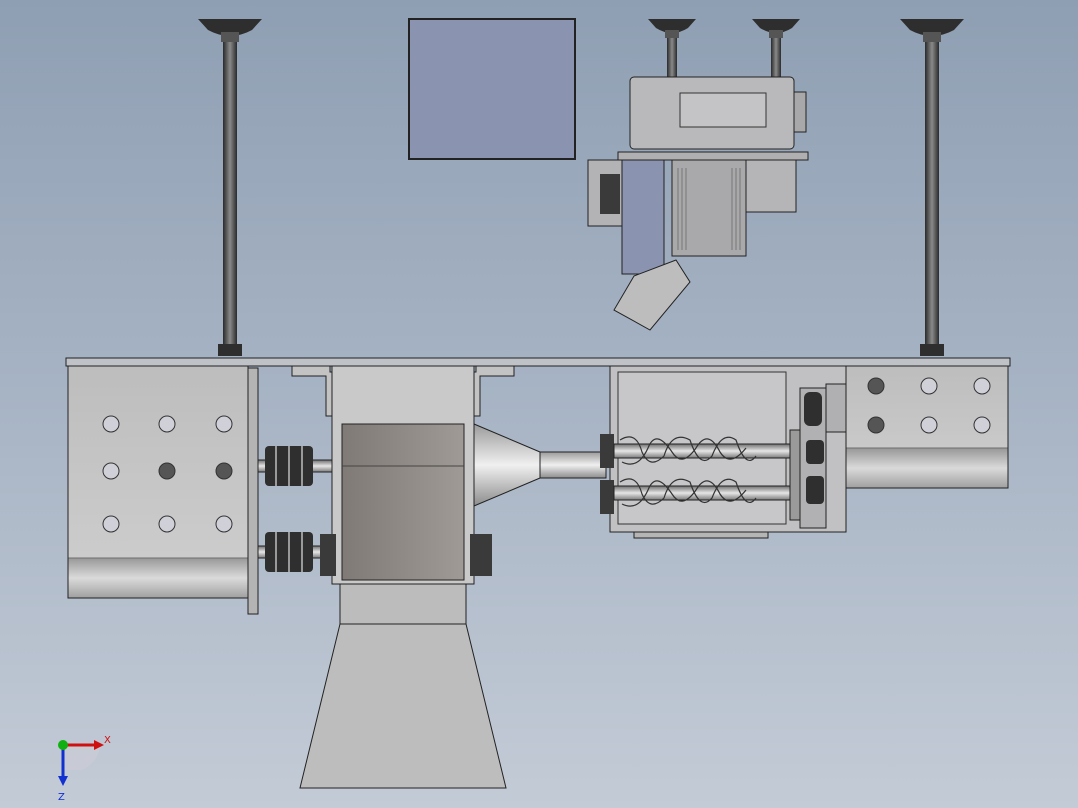 This screenshot has width=1078, height=808. Describe the element at coordinates (107, 740) in the screenshot. I see `x-axis-label: X` at that location.